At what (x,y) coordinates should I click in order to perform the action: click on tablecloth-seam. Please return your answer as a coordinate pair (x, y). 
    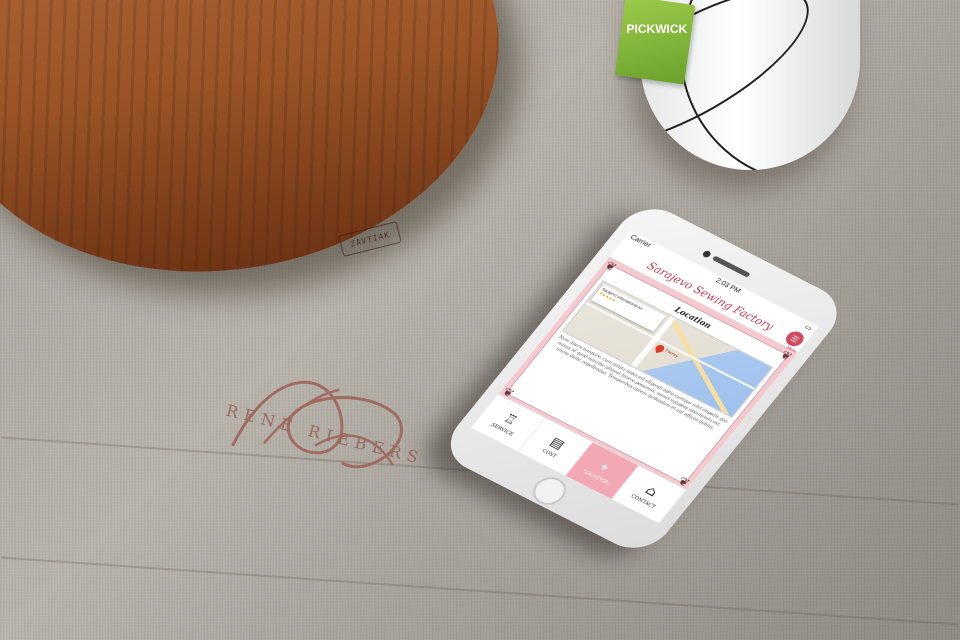
    Looking at the image, I should click on (480, 591).